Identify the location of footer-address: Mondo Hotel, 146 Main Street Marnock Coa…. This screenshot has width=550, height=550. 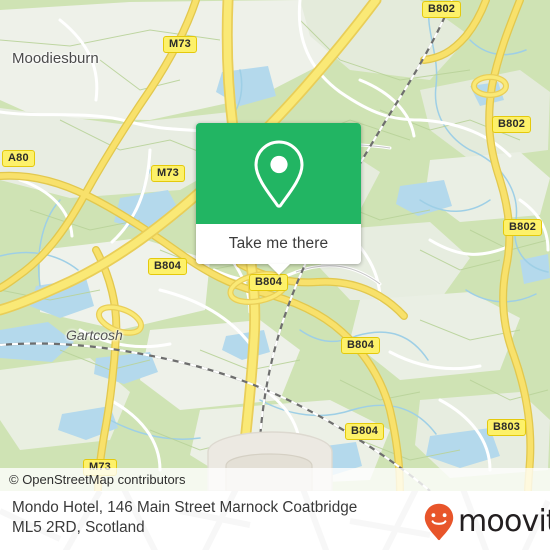
(214, 518).